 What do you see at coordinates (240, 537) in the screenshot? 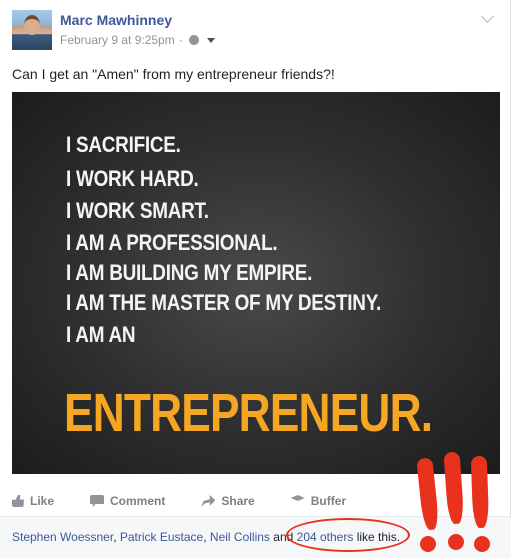
I see `liker-link: Neil Collins` at bounding box center [240, 537].